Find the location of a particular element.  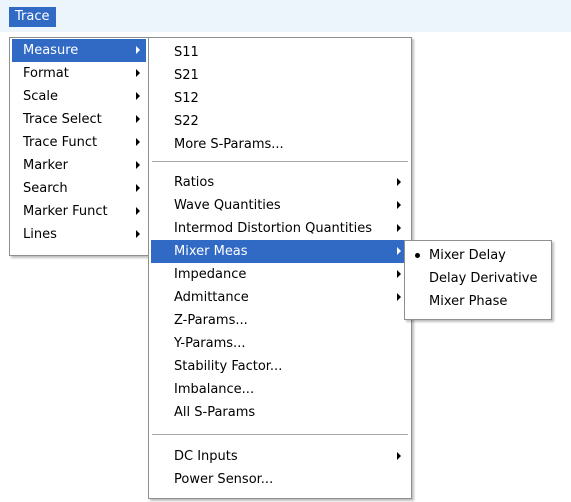

menu-item-mixer-phase: Mixer Phase is located at coordinates (478, 301).